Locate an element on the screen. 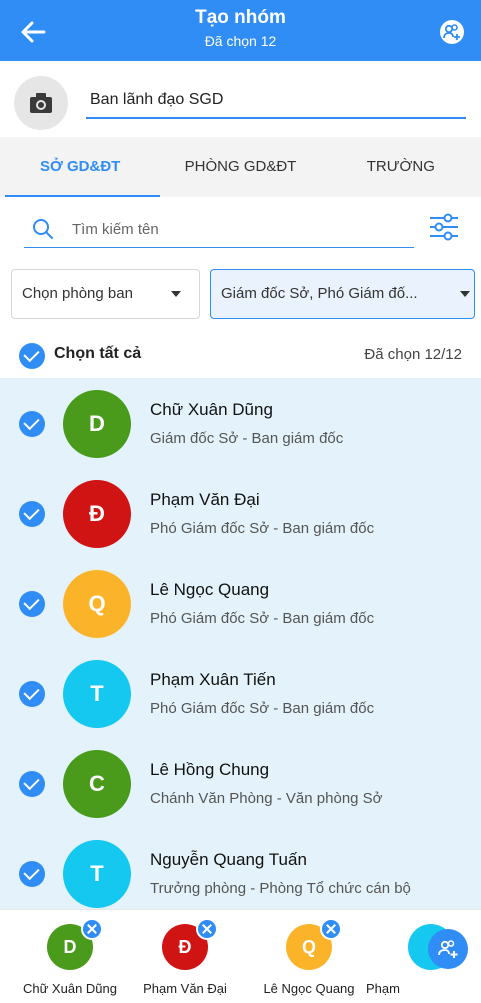 This screenshot has width=481, height=1003. camera-icon is located at coordinates (41, 103).